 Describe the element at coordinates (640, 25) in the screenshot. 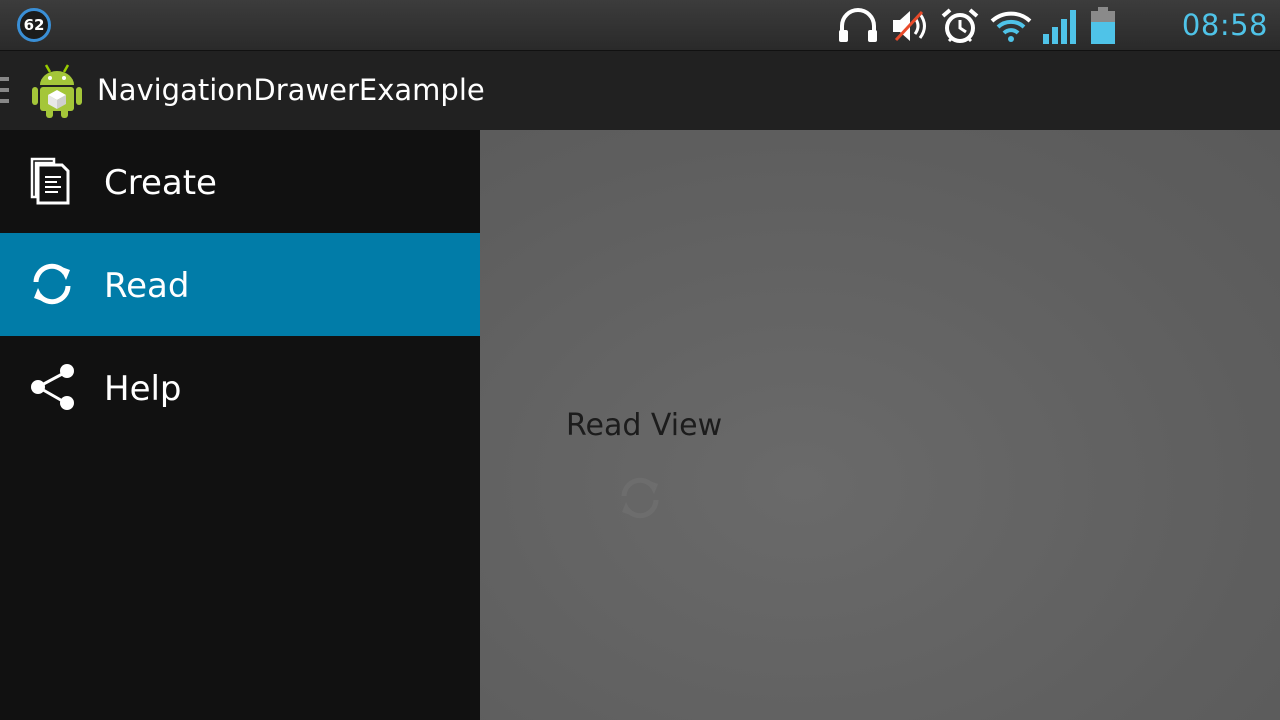

I see `status-bar: 62 08:58` at that location.